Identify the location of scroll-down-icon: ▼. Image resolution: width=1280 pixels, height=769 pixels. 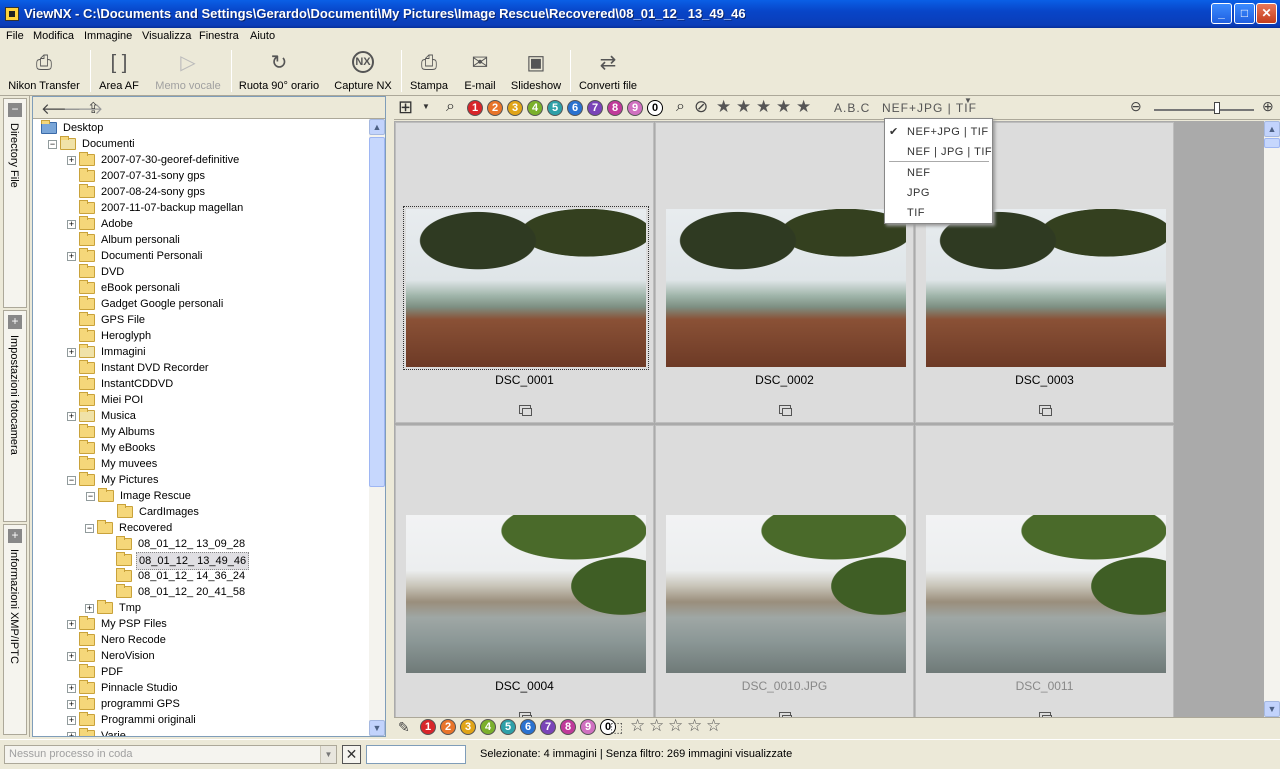
(377, 728).